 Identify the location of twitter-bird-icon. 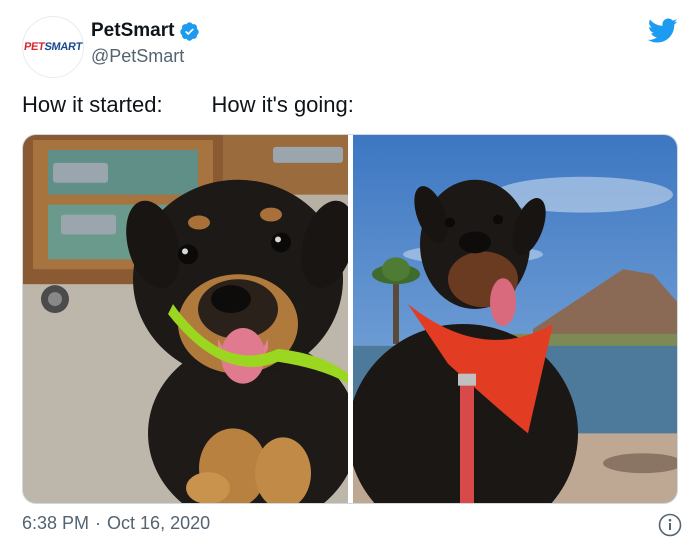
(663, 31).